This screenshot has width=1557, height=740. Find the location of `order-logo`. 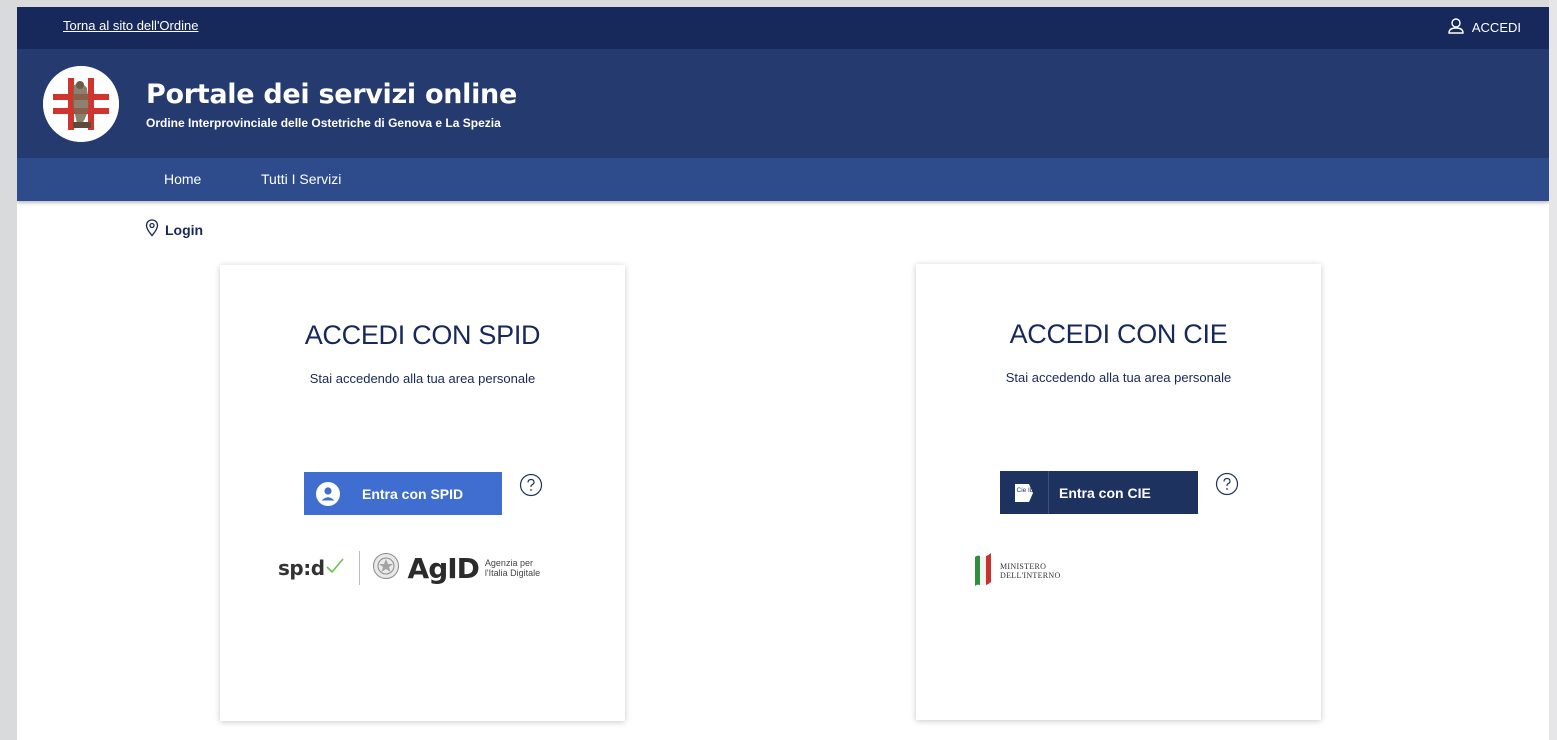

order-logo is located at coordinates (81, 104).